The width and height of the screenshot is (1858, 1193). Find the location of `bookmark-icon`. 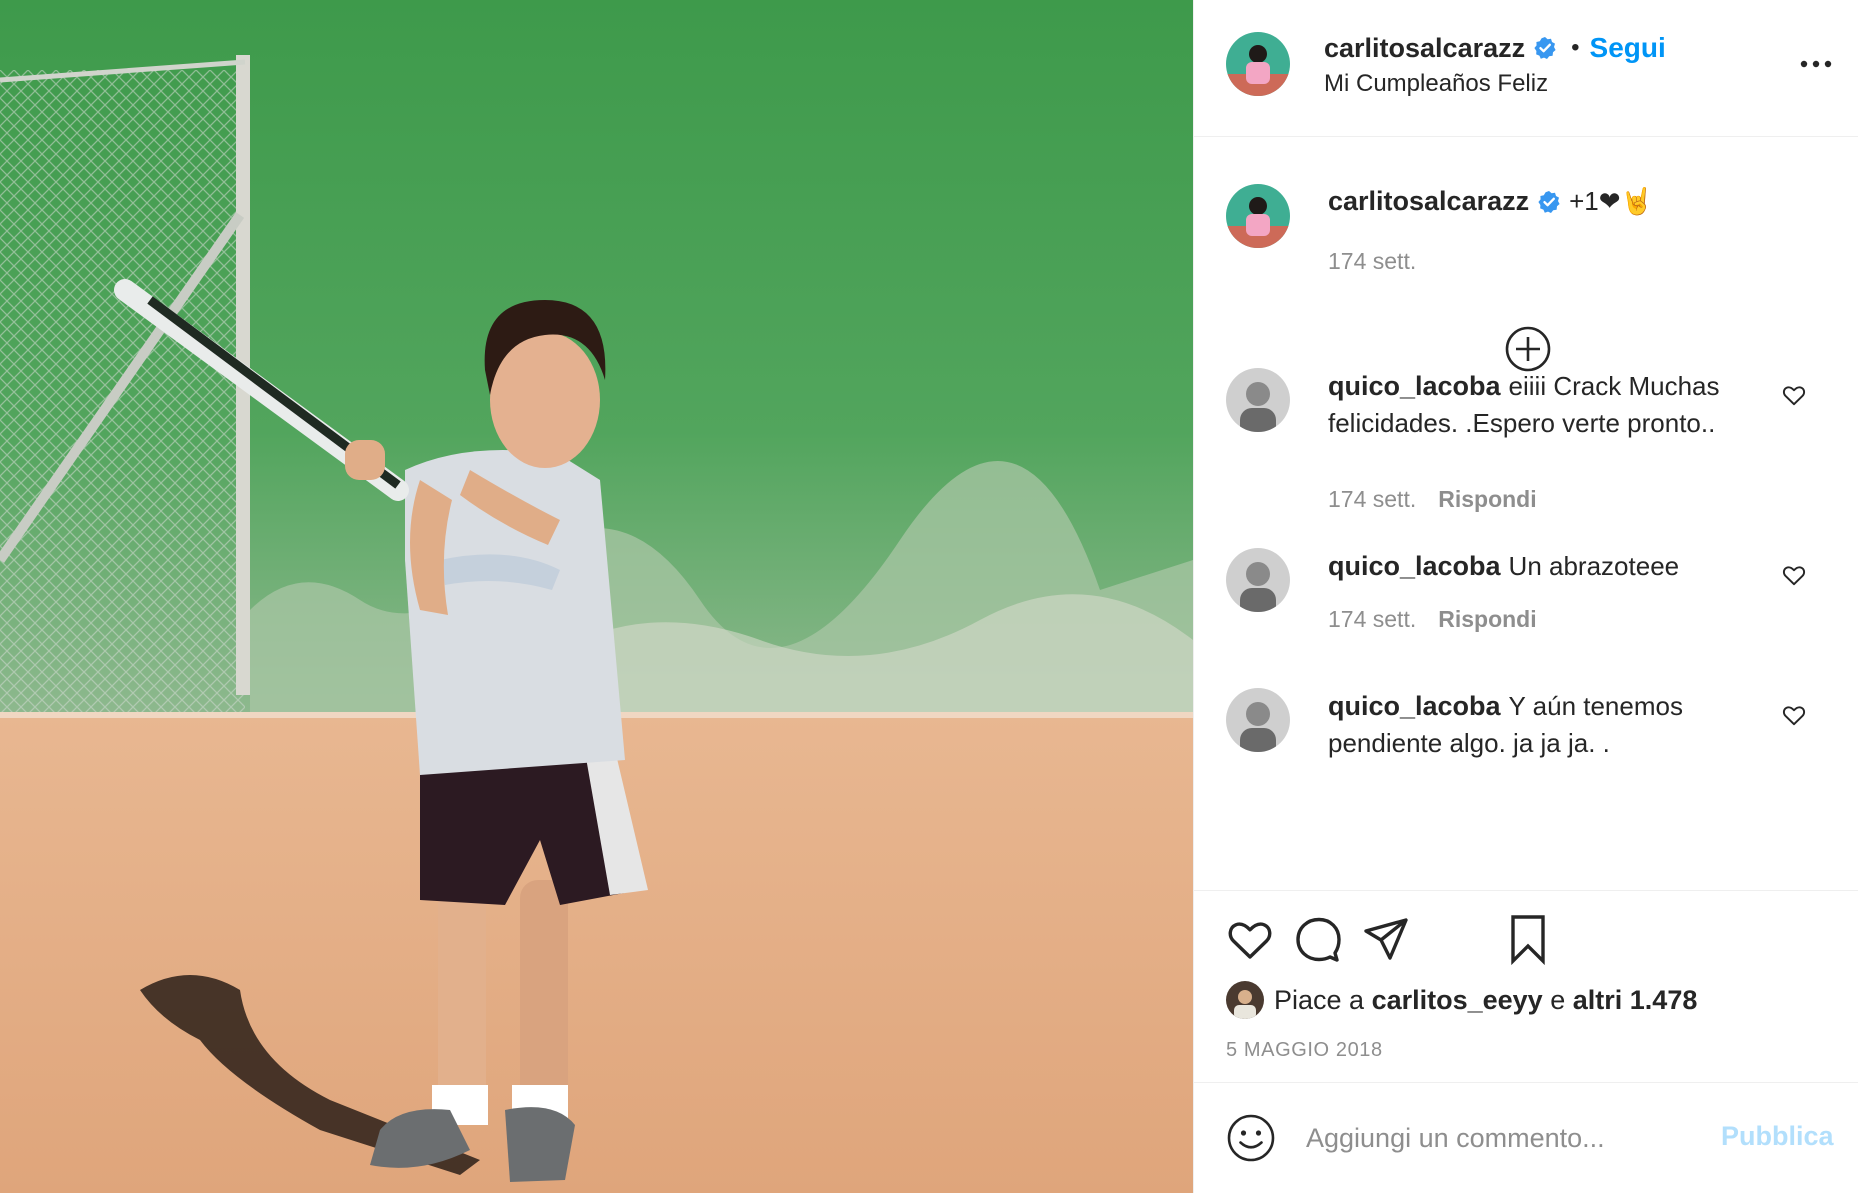

bookmark-icon is located at coordinates (1528, 939).